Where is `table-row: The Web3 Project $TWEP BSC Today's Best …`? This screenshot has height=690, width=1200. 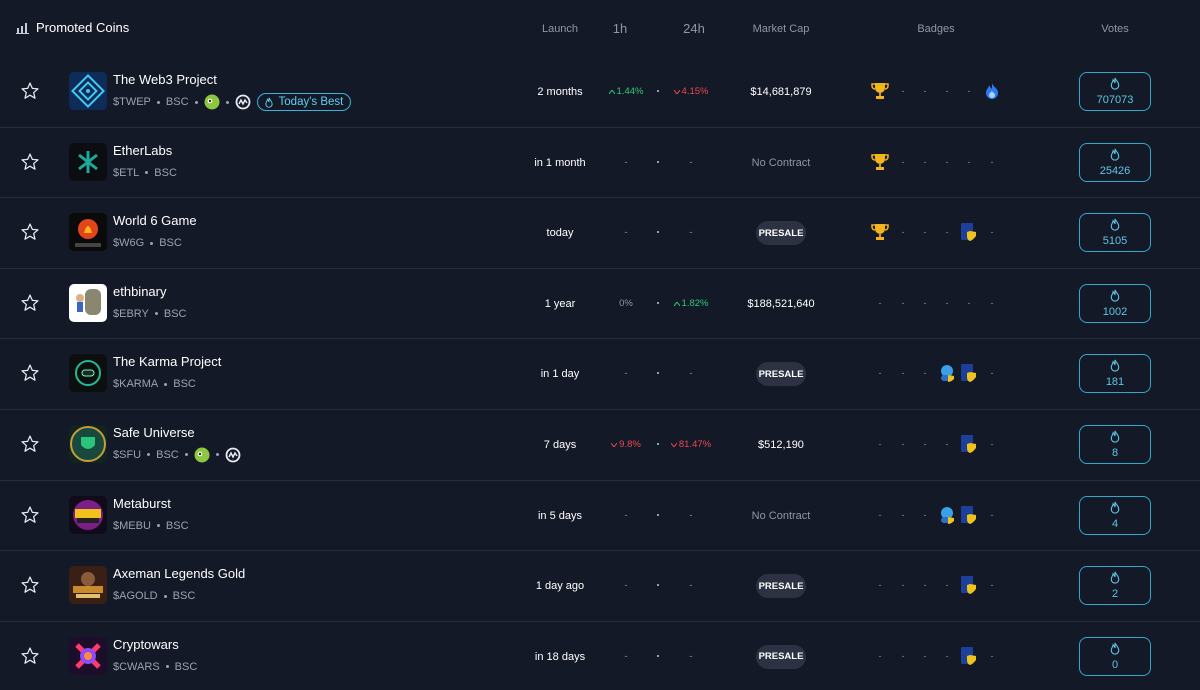 table-row: The Web3 Project $TWEP BSC Today's Best … is located at coordinates (600, 92).